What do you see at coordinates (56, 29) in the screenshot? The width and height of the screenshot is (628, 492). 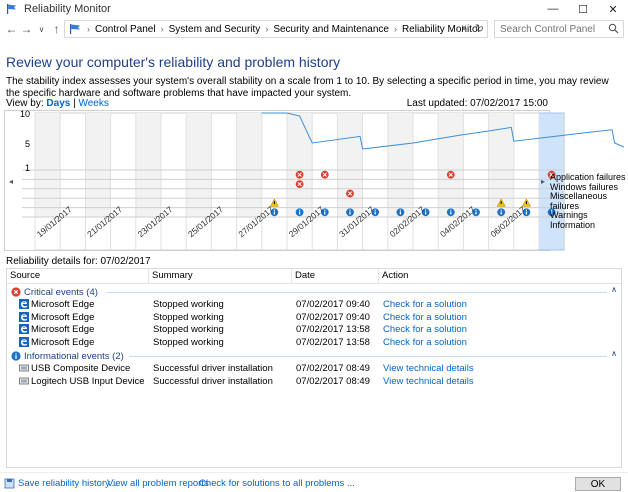 I see `up-arrow-icon: ↑` at bounding box center [56, 29].